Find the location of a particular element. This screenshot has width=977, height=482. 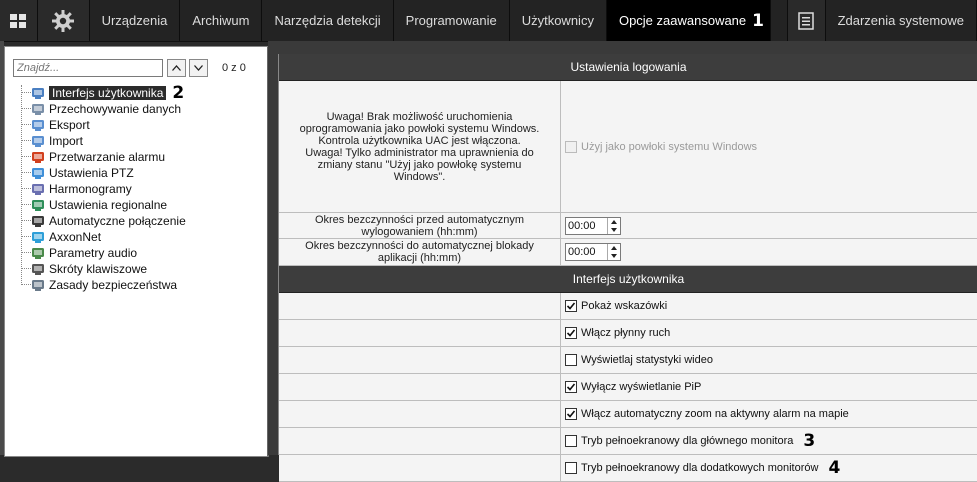

tree-item: Skróty klawiszowe is located at coordinates (136, 269).